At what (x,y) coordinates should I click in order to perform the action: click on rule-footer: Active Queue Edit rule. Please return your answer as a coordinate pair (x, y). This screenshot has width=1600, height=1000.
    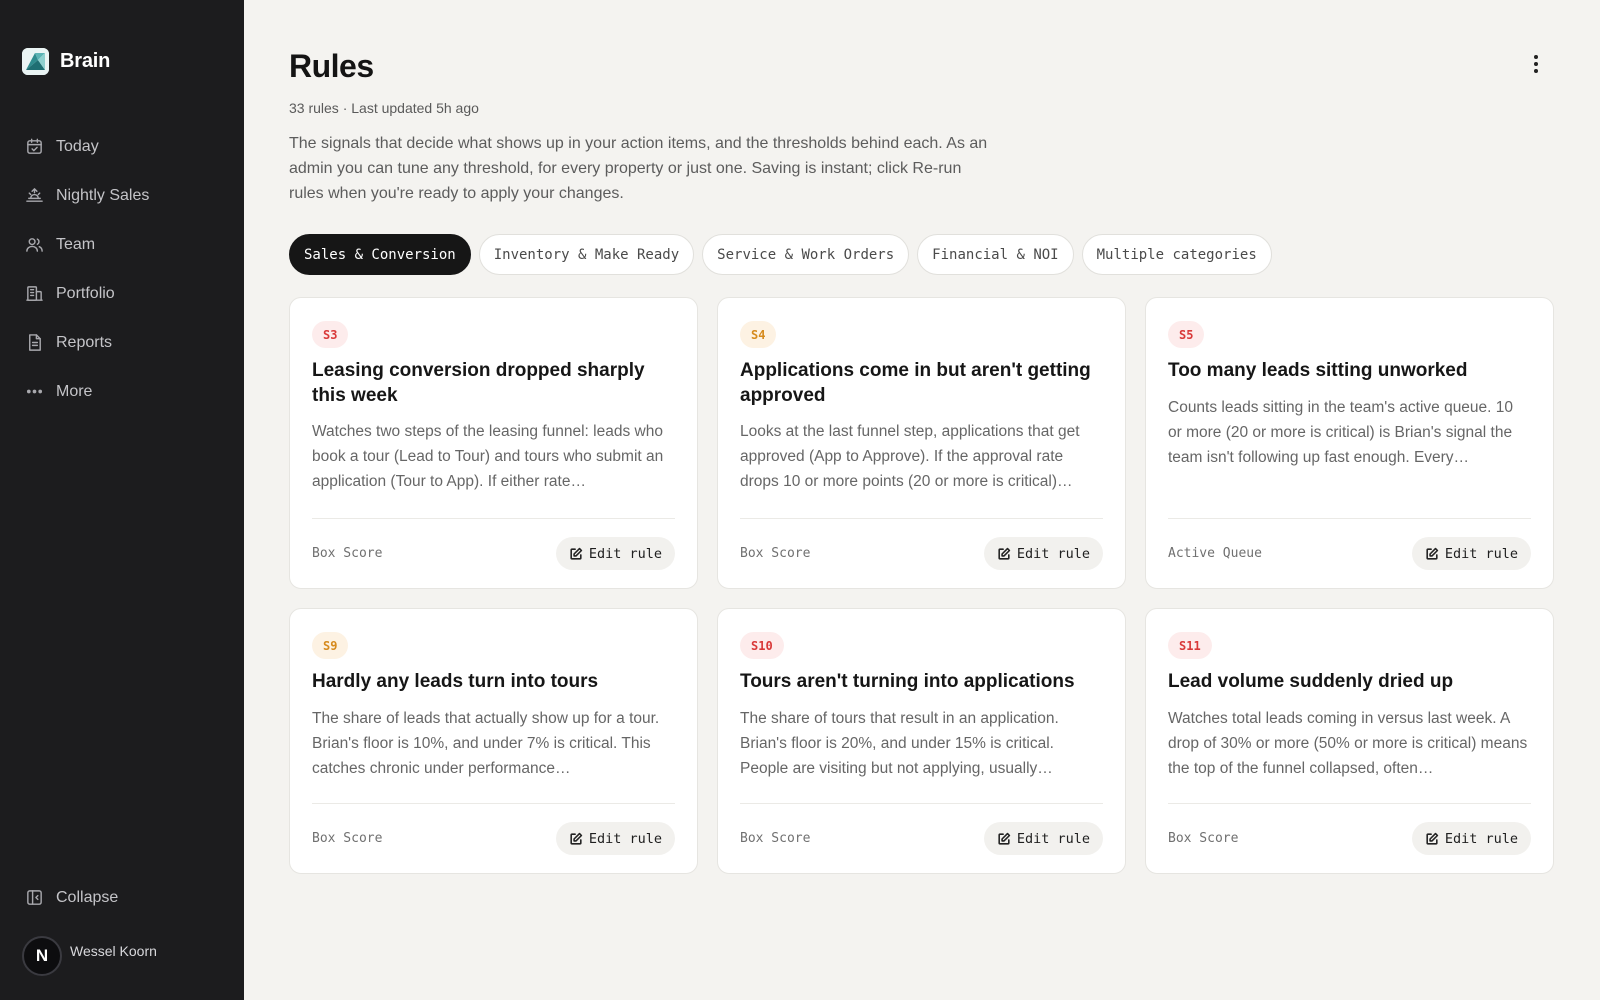
    Looking at the image, I should click on (1349, 553).